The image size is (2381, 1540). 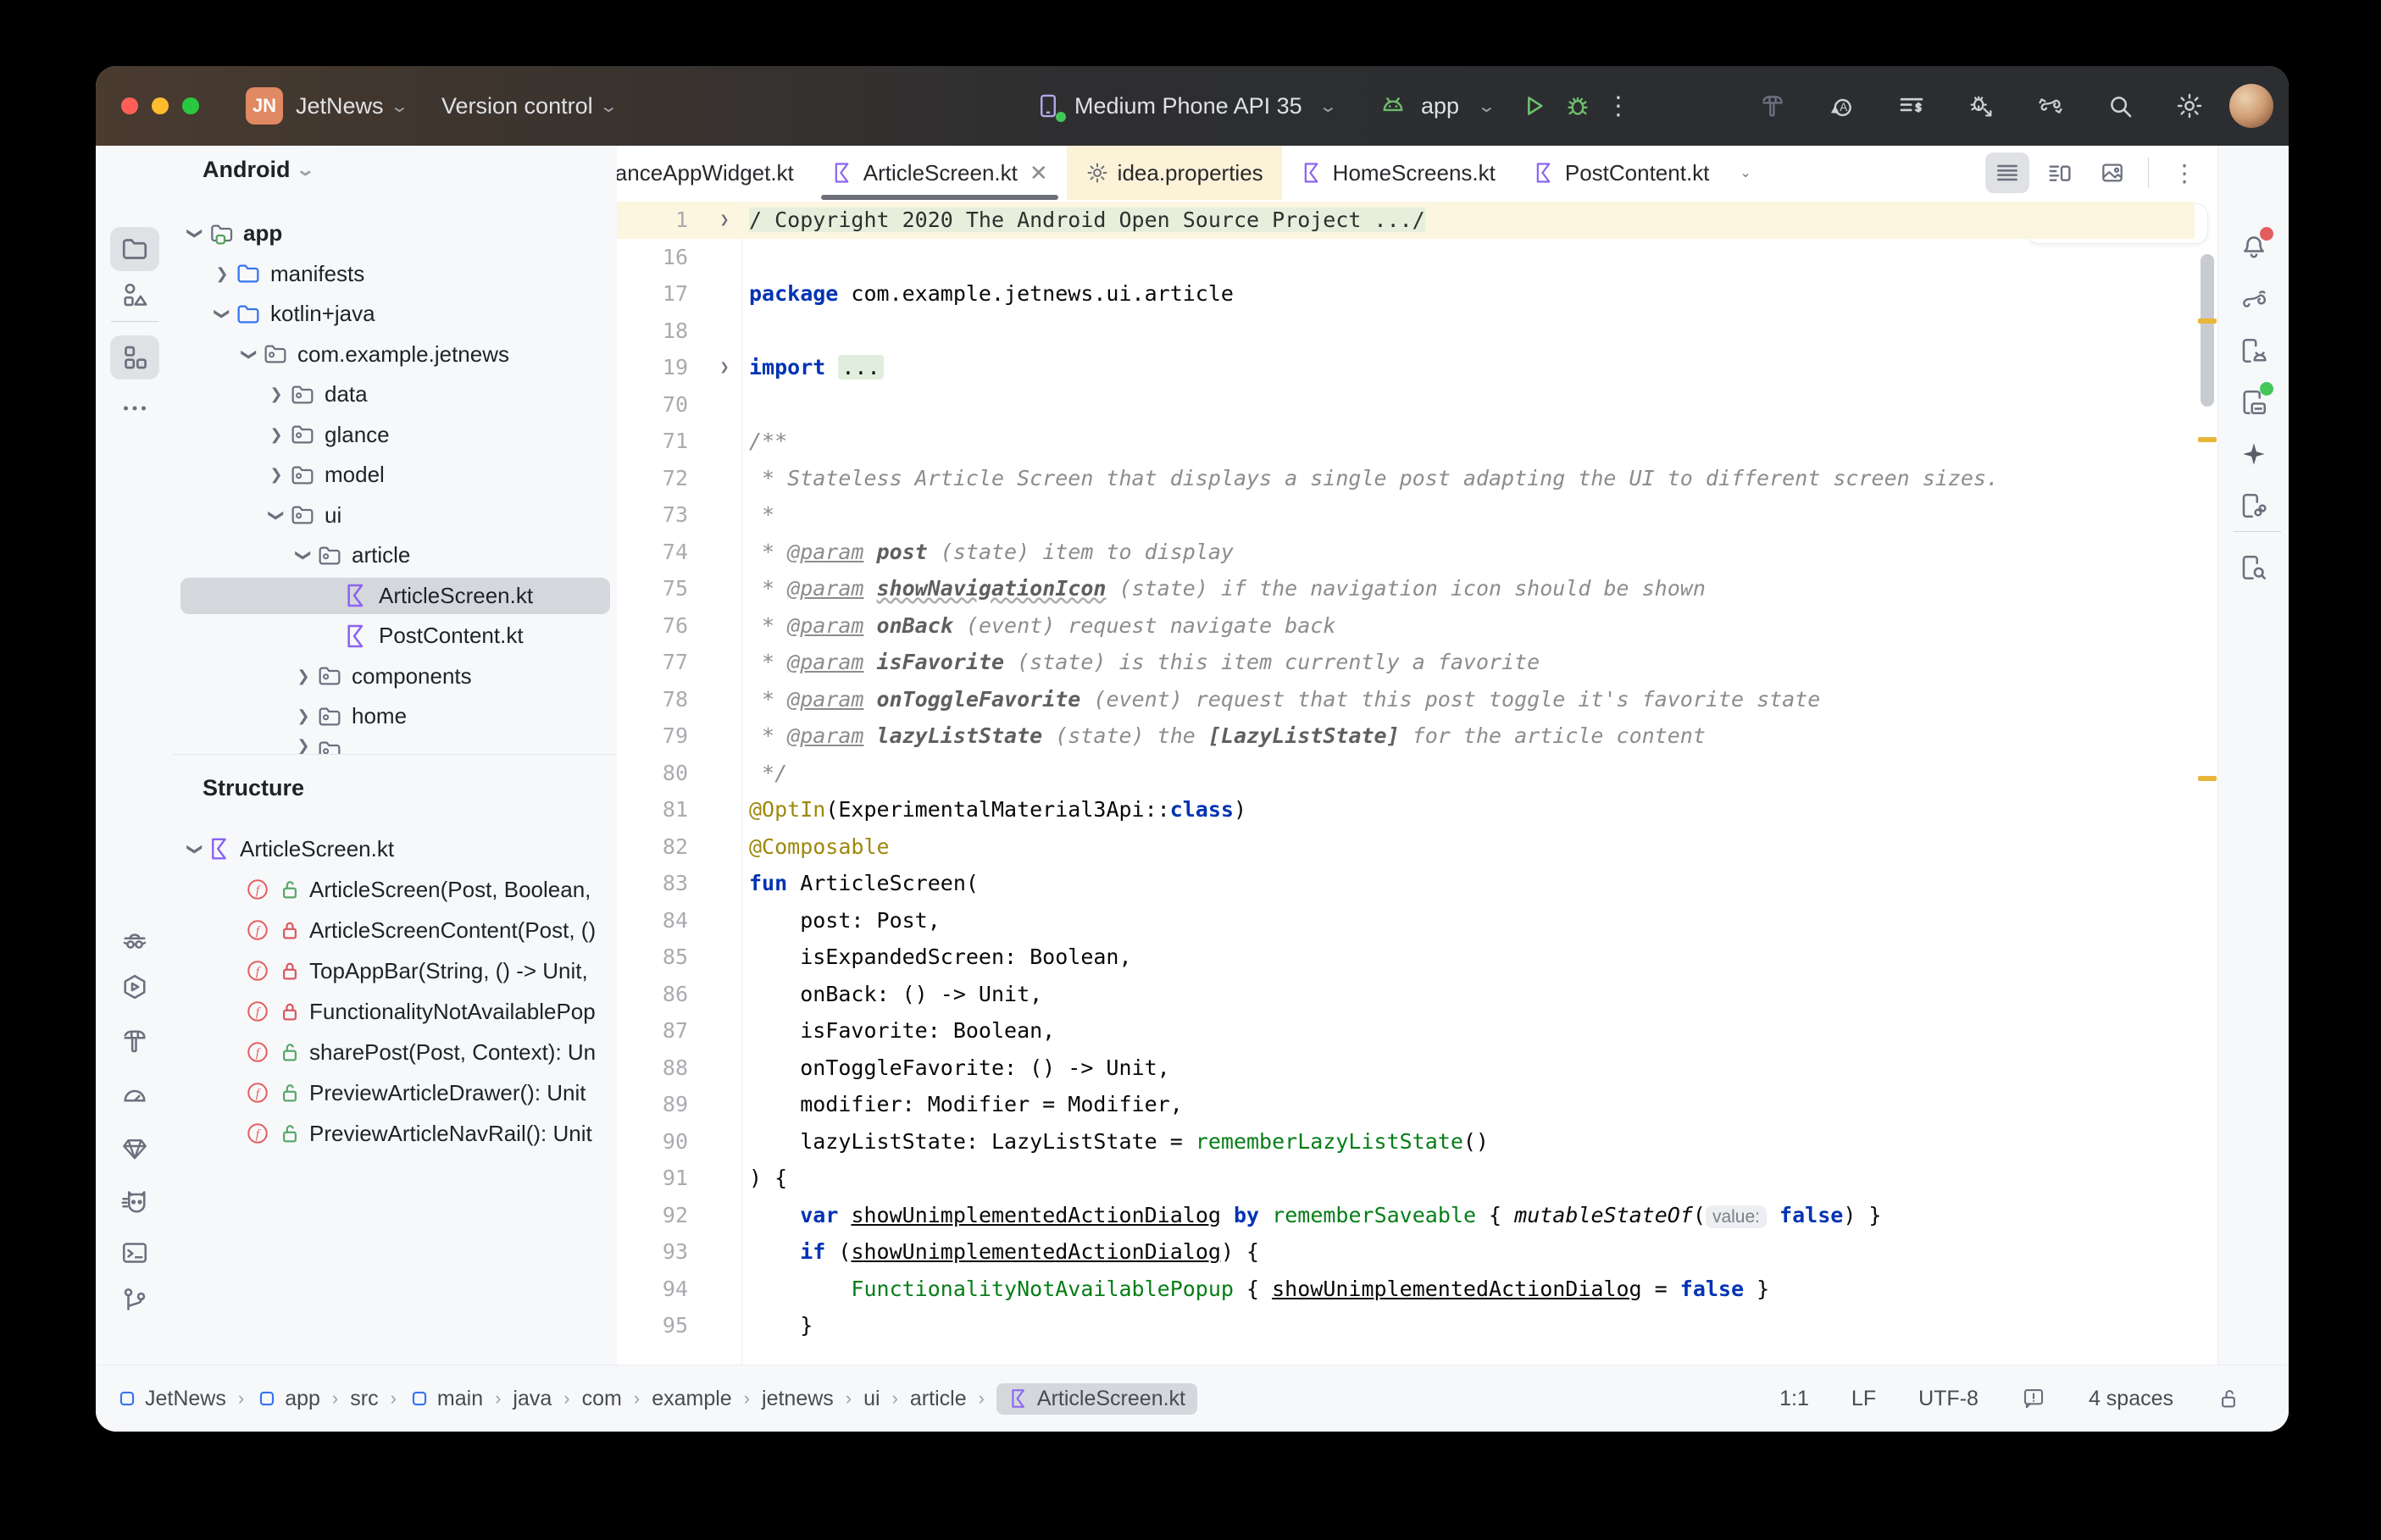 What do you see at coordinates (652, 478) in the screenshot?
I see `line-number: 72` at bounding box center [652, 478].